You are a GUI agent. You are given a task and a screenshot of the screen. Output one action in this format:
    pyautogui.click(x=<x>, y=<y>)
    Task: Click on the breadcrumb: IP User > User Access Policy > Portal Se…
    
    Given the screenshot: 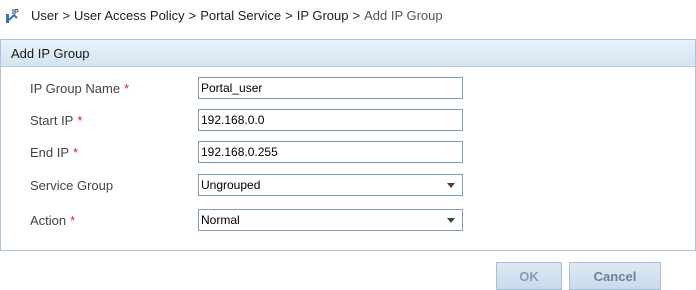 What is the action you would take?
    pyautogui.click(x=224, y=15)
    